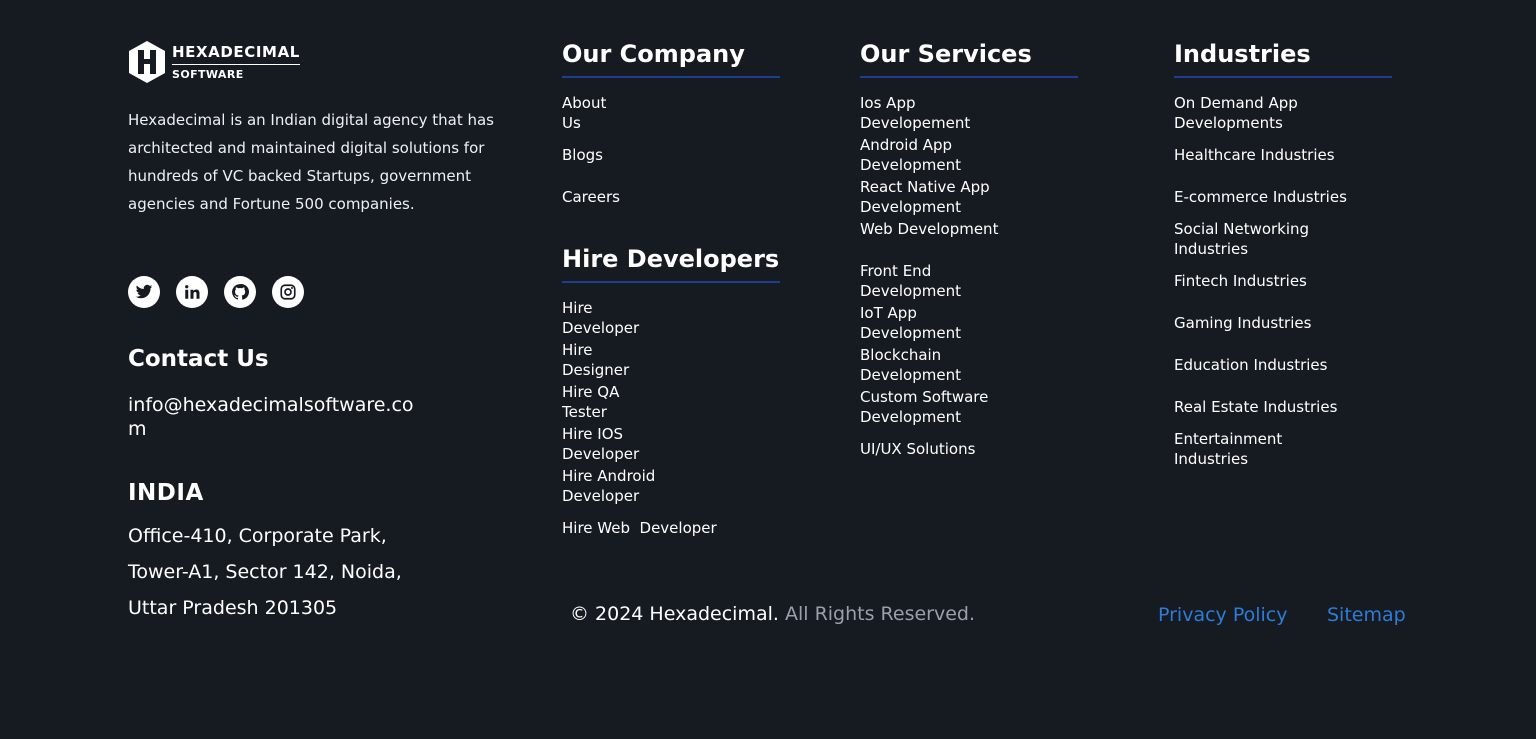 This screenshot has height=739, width=1536. Describe the element at coordinates (930, 281) in the screenshot. I see `front-end-dev-link: Front End Development` at that location.